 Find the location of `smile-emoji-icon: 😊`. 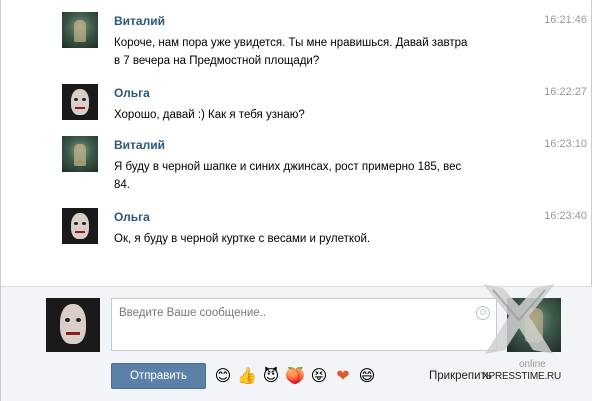

smile-emoji-icon: 😊 is located at coordinates (223, 376).